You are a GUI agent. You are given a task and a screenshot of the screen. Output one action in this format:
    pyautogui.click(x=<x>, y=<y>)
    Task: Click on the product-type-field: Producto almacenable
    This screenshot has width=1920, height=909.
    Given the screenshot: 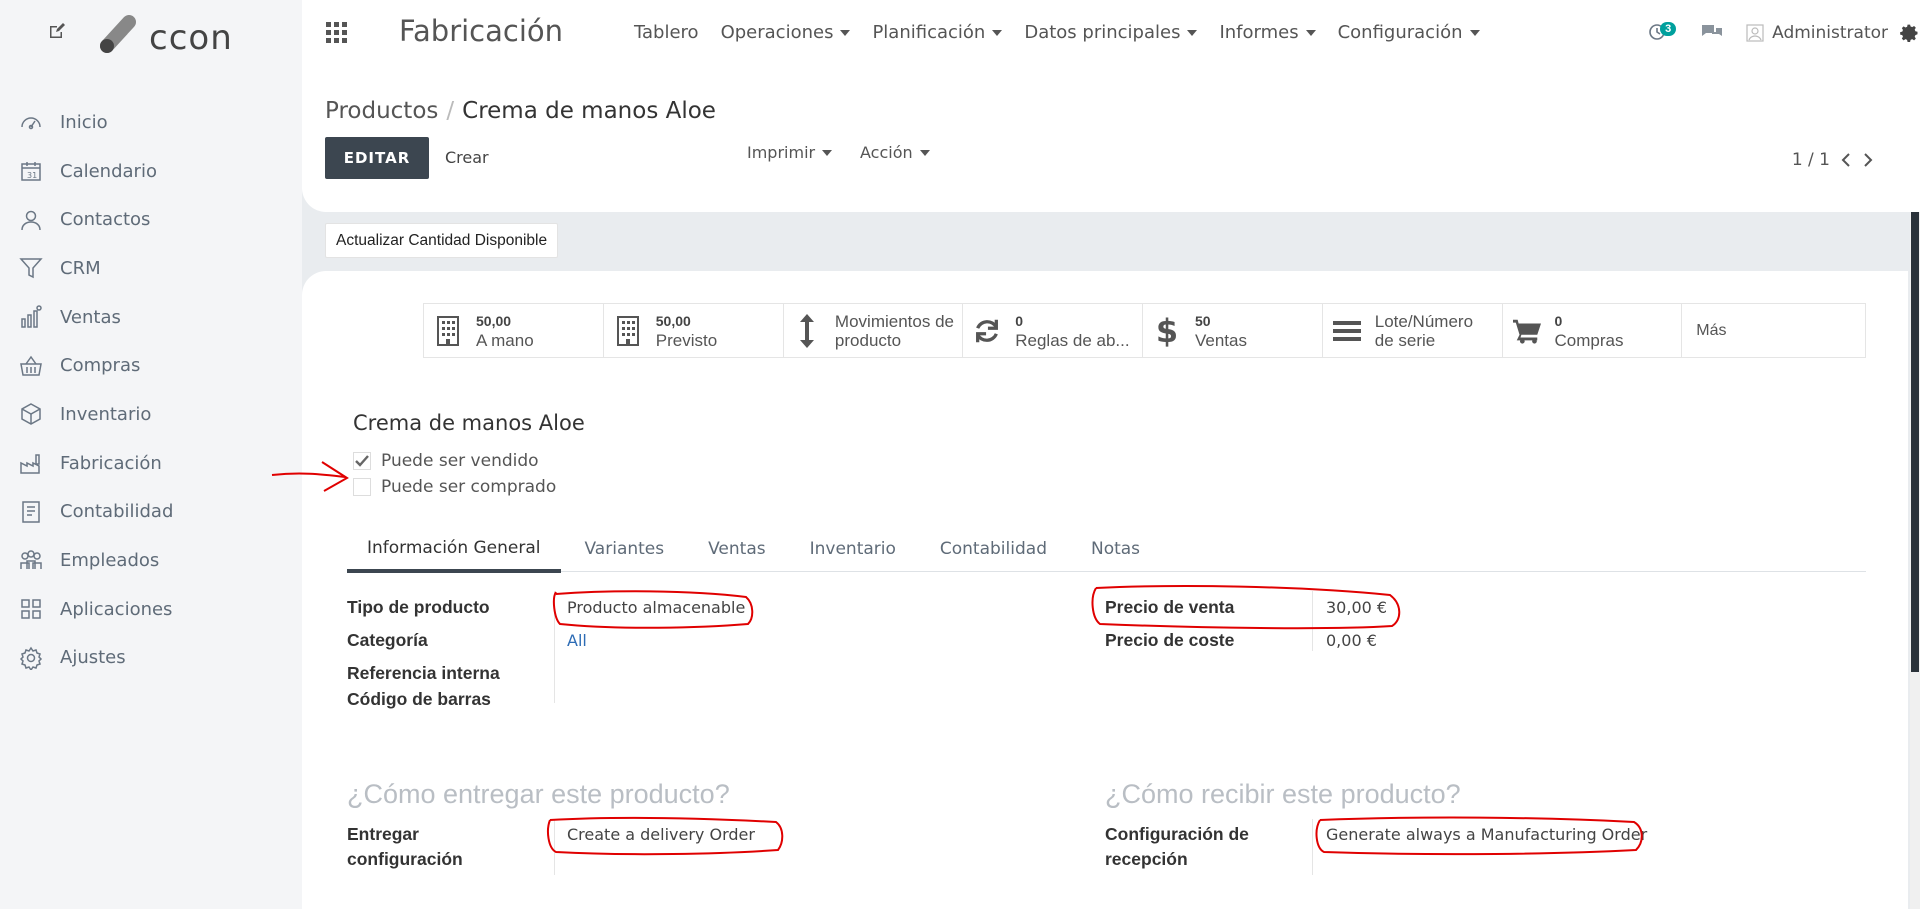 What is the action you would take?
    pyautogui.click(x=656, y=607)
    